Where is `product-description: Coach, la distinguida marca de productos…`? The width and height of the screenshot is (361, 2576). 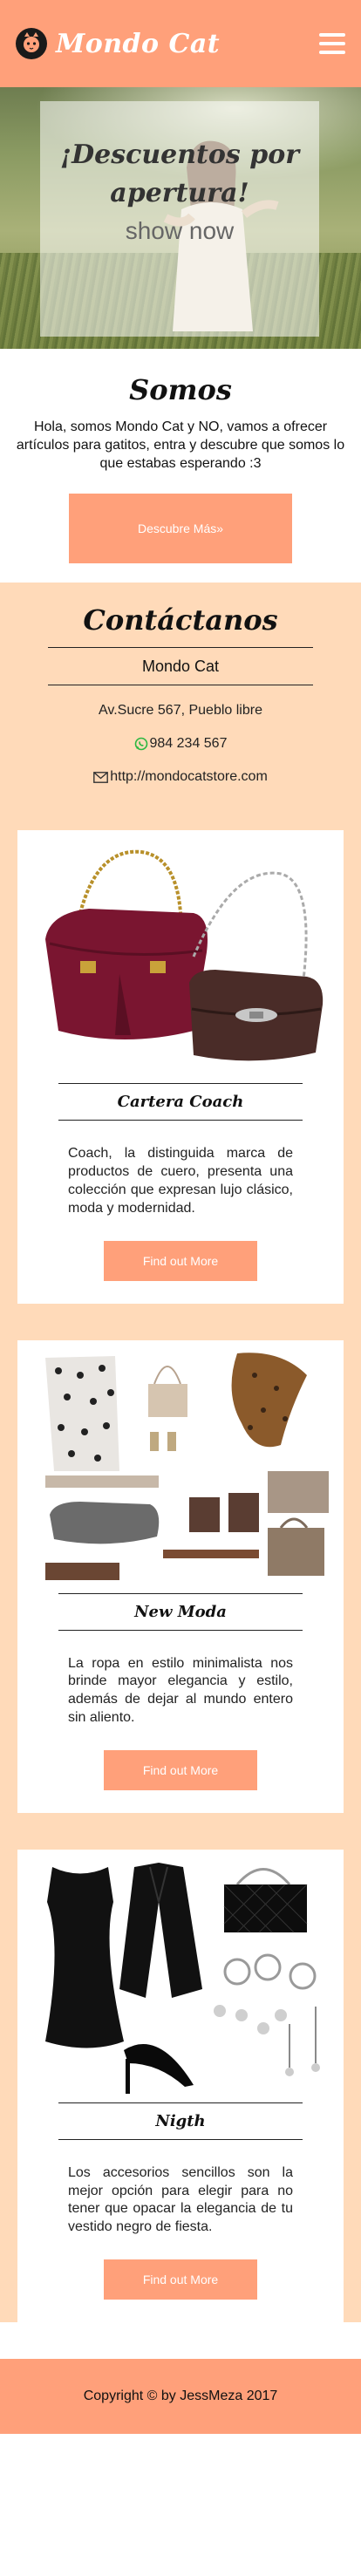 product-description: Coach, la distinguida marca de productos… is located at coordinates (180, 1181).